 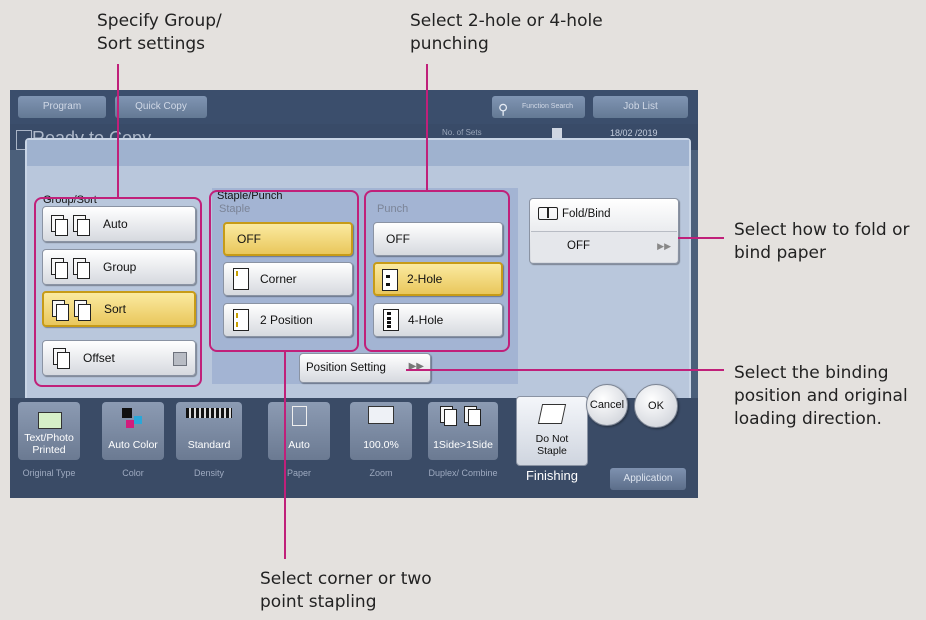 I want to click on color-icon-magenta, so click(x=130, y=424).